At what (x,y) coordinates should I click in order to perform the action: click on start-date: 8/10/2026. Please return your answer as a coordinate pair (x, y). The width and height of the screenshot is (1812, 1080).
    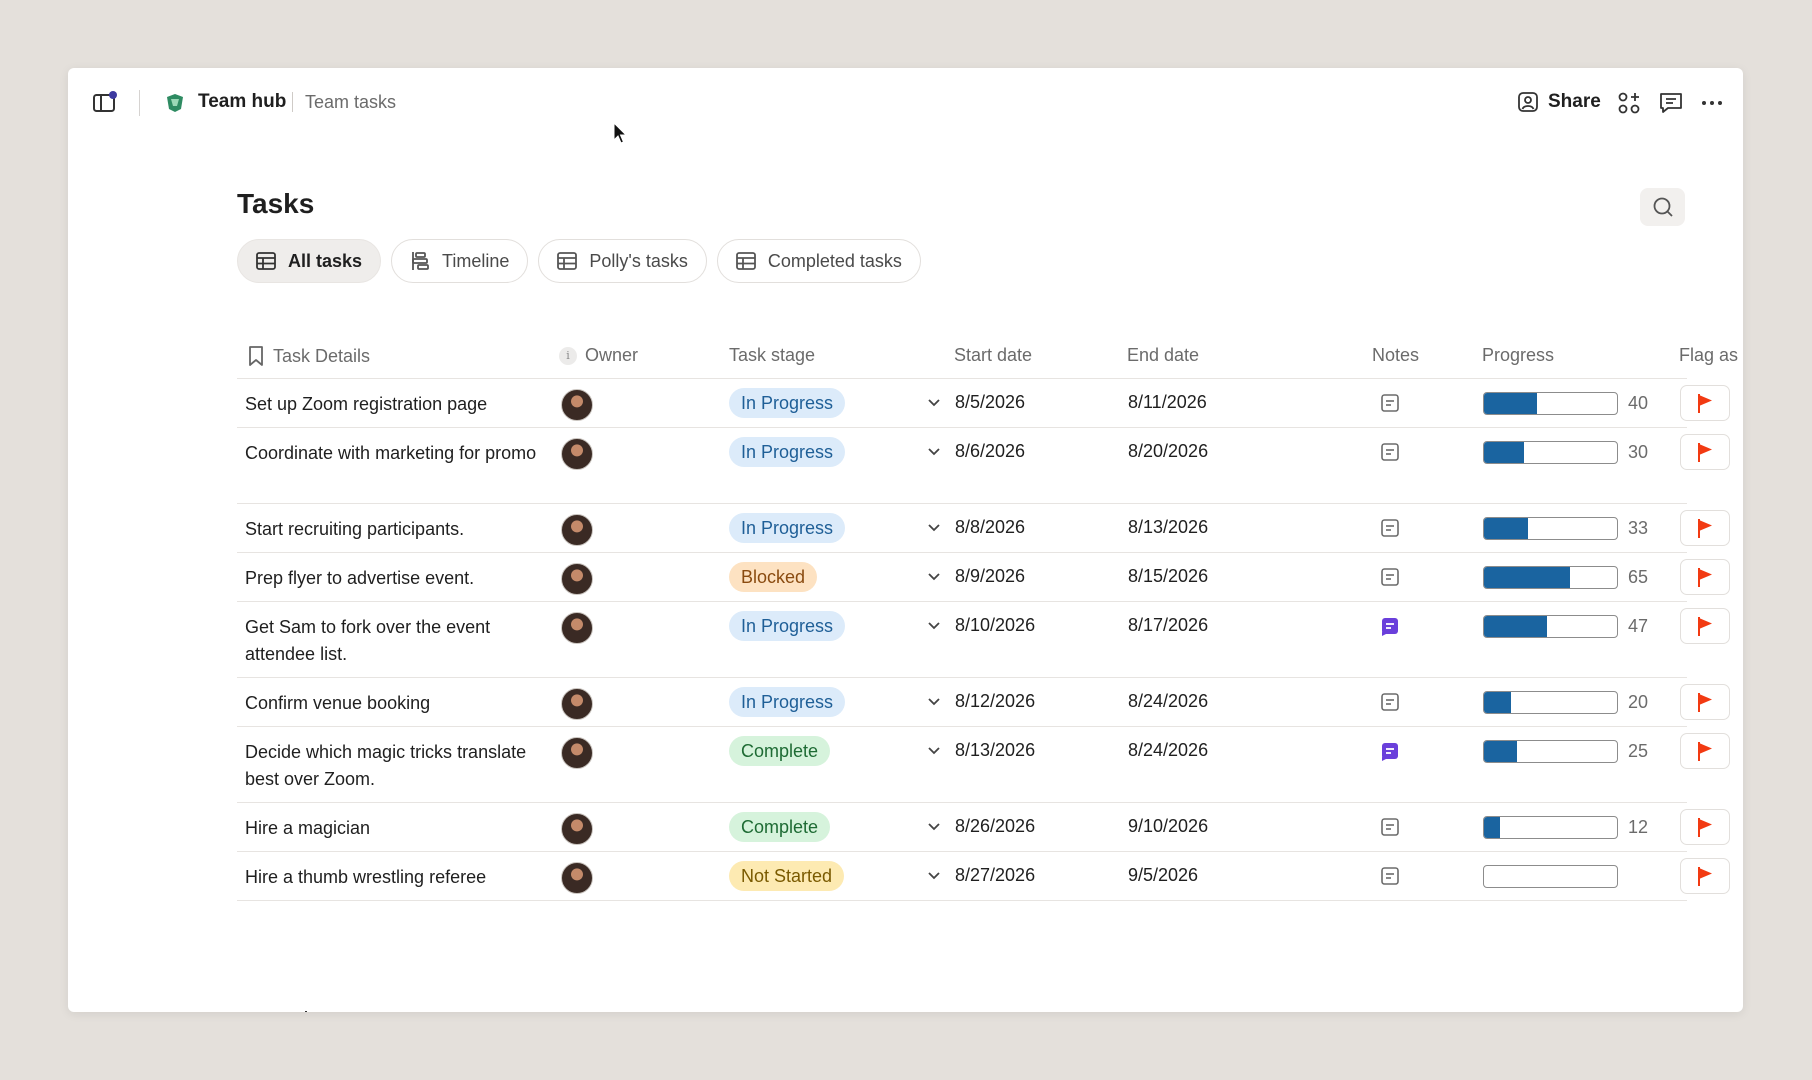
    Looking at the image, I should click on (995, 625).